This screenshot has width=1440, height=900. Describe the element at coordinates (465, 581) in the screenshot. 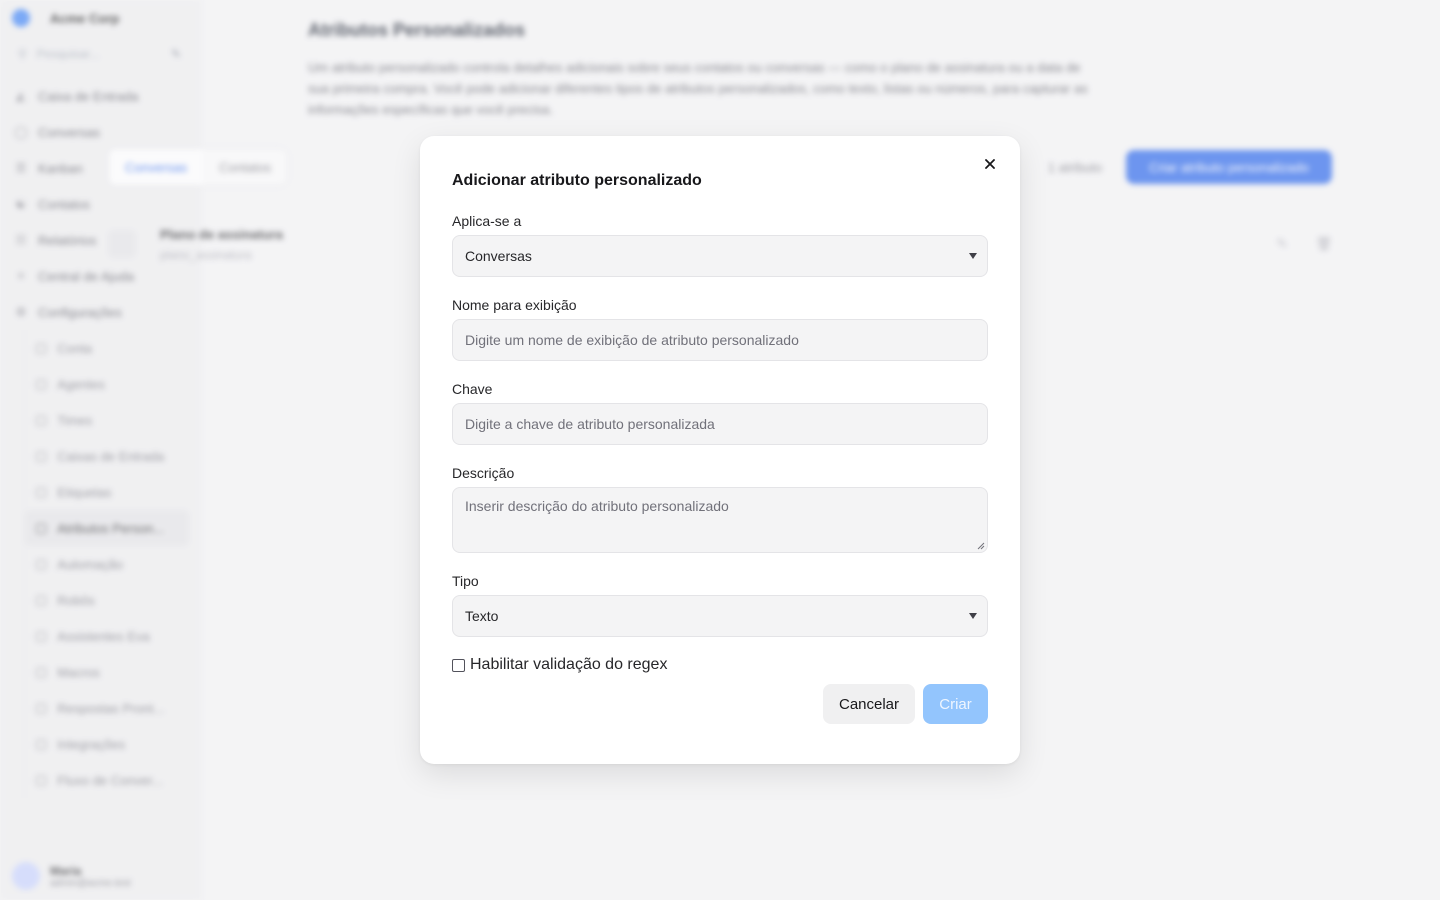

I see `type-label: Tipo` at that location.